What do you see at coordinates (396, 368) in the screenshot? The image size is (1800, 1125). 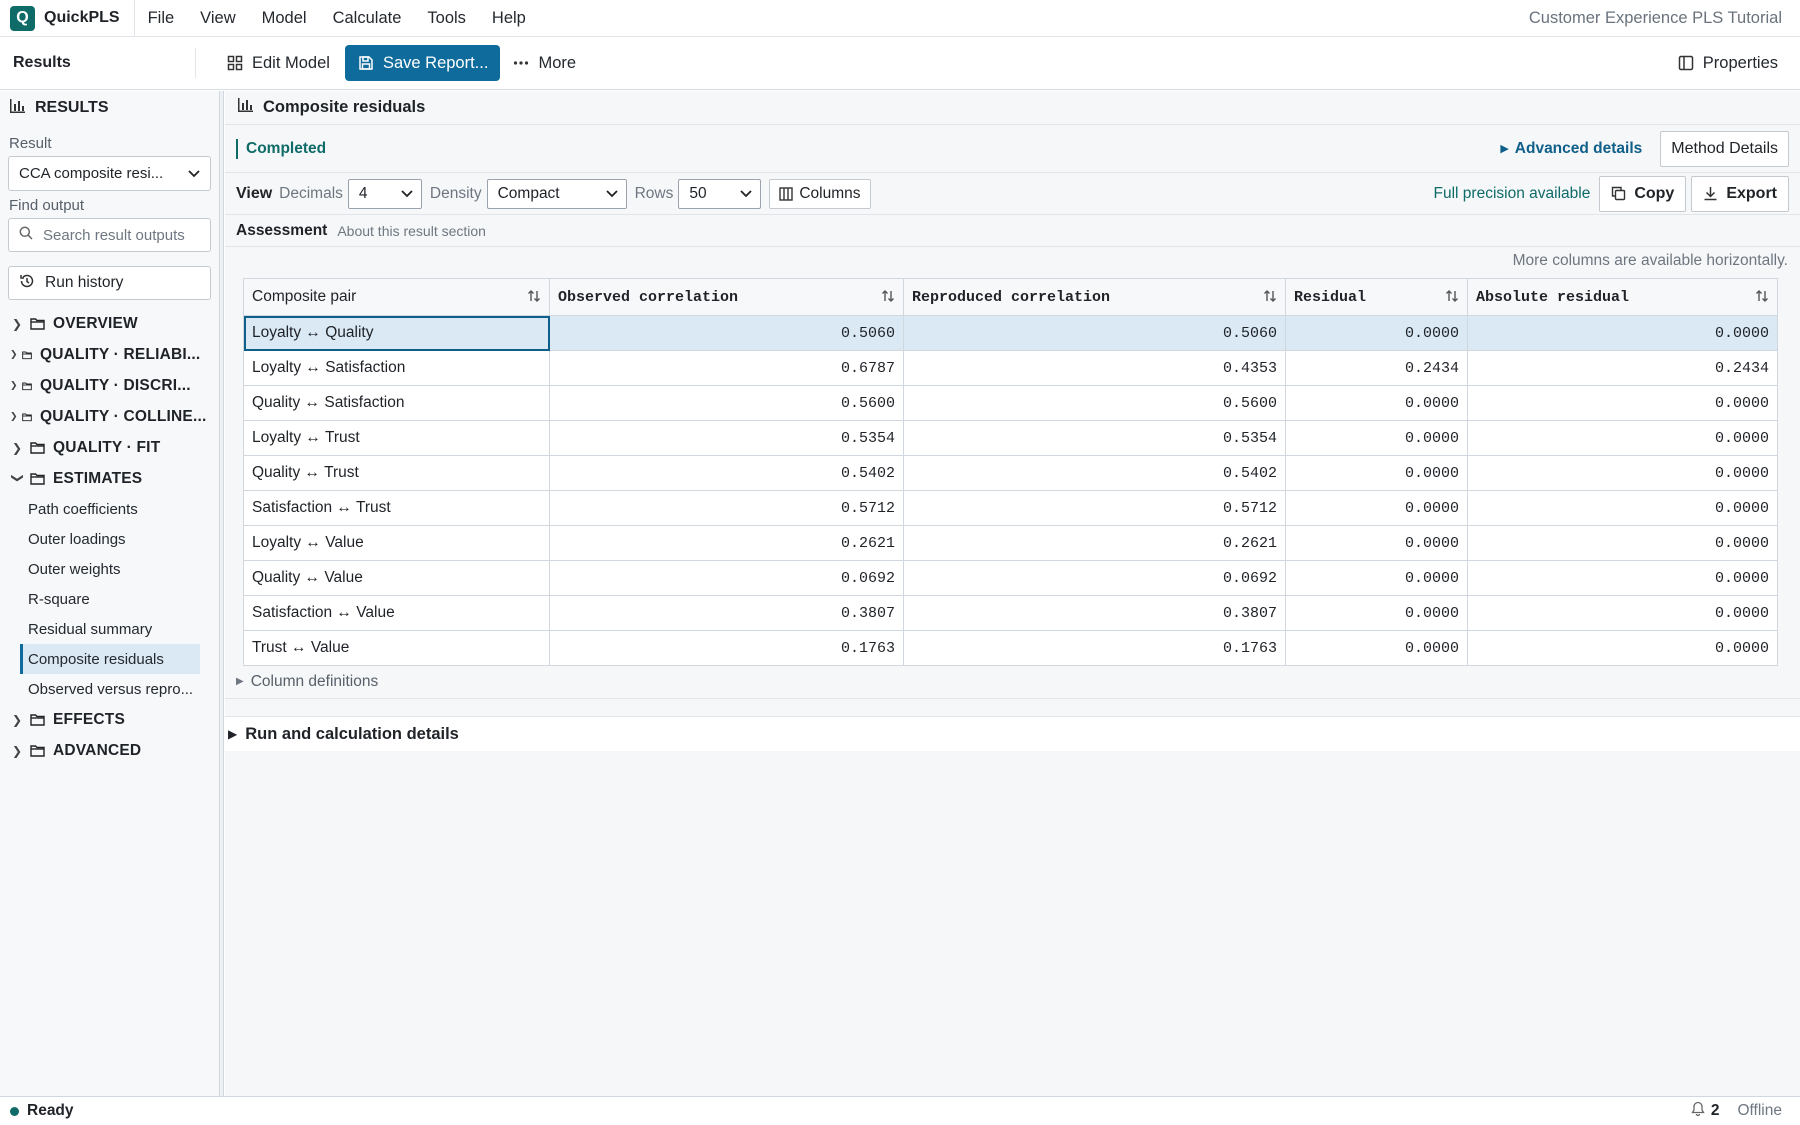 I see `cell-composite-pair: Loyalty ↔ Satisfaction` at bounding box center [396, 368].